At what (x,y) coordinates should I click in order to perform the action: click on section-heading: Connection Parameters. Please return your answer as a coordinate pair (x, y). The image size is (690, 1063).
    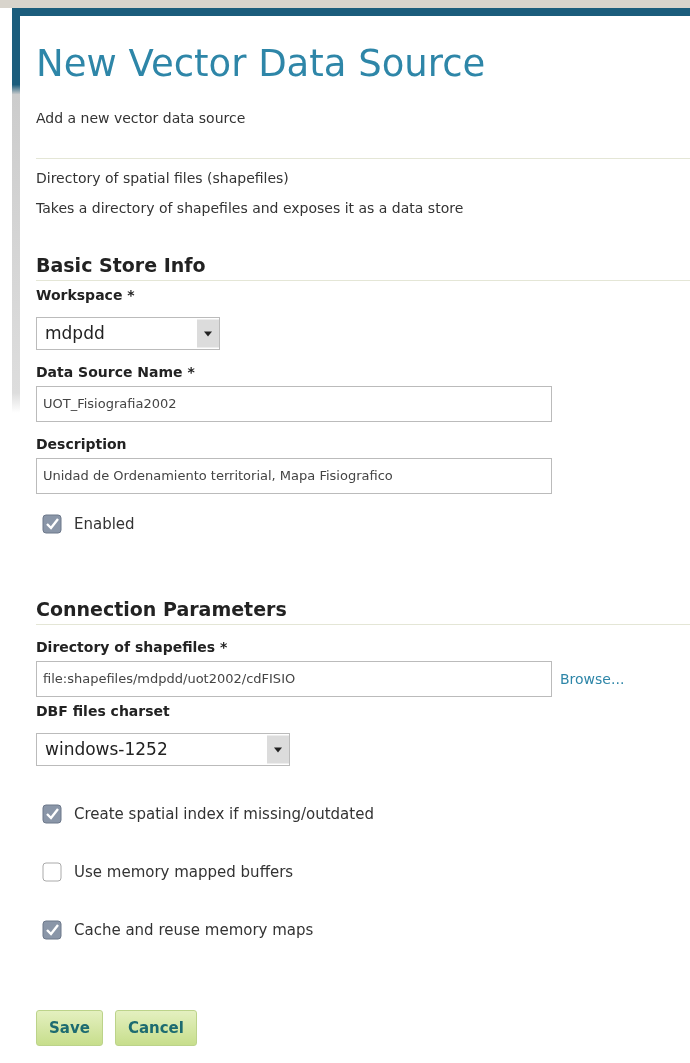
    Looking at the image, I should click on (162, 608).